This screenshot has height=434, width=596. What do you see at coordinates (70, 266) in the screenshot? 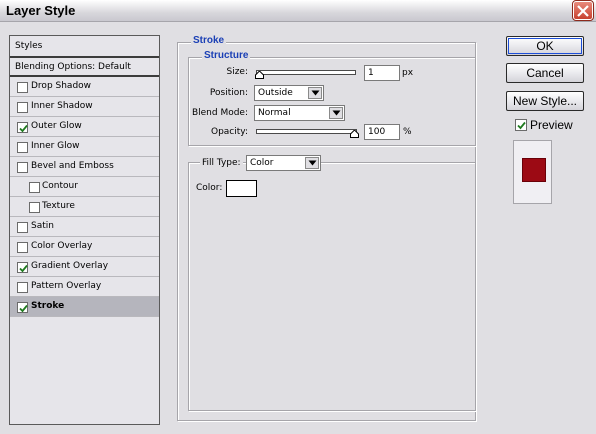
I see `style-item-label: Gradient Overlay` at bounding box center [70, 266].